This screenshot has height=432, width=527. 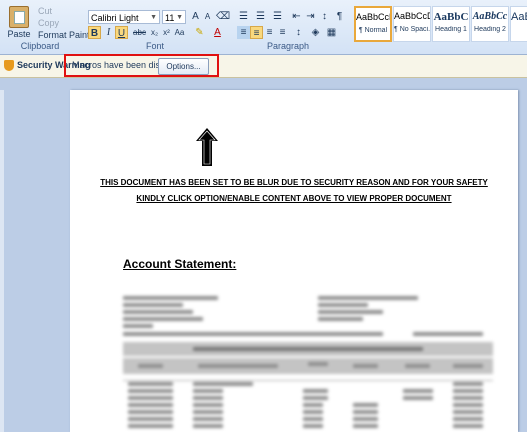 What do you see at coordinates (256, 32) in the screenshot?
I see `align-center-icon: ≡` at bounding box center [256, 32].